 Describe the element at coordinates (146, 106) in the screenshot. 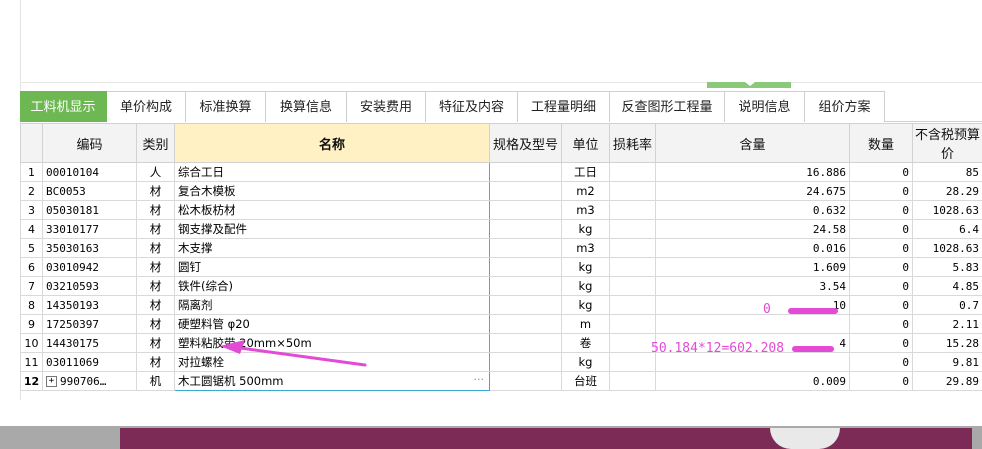

I see `tab-unit-price-composition: 单价构成` at that location.